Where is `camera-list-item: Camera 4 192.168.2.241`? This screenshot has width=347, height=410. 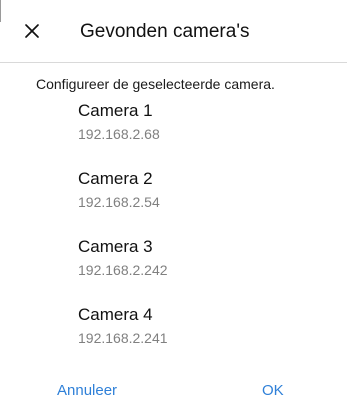 camera-list-item: Camera 4 192.168.2.241 is located at coordinates (198, 330).